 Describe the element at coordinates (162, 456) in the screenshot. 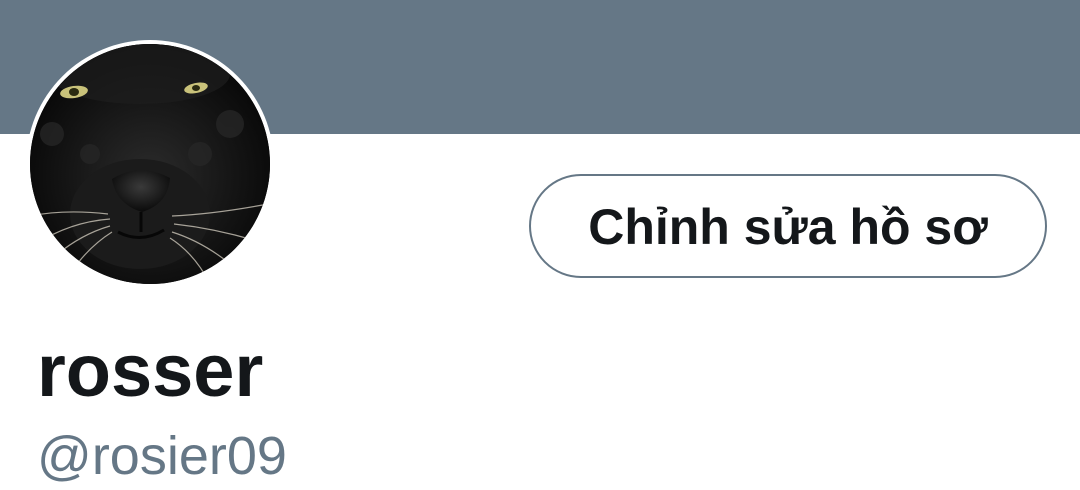

I see `username-handle: @rosier09` at that location.